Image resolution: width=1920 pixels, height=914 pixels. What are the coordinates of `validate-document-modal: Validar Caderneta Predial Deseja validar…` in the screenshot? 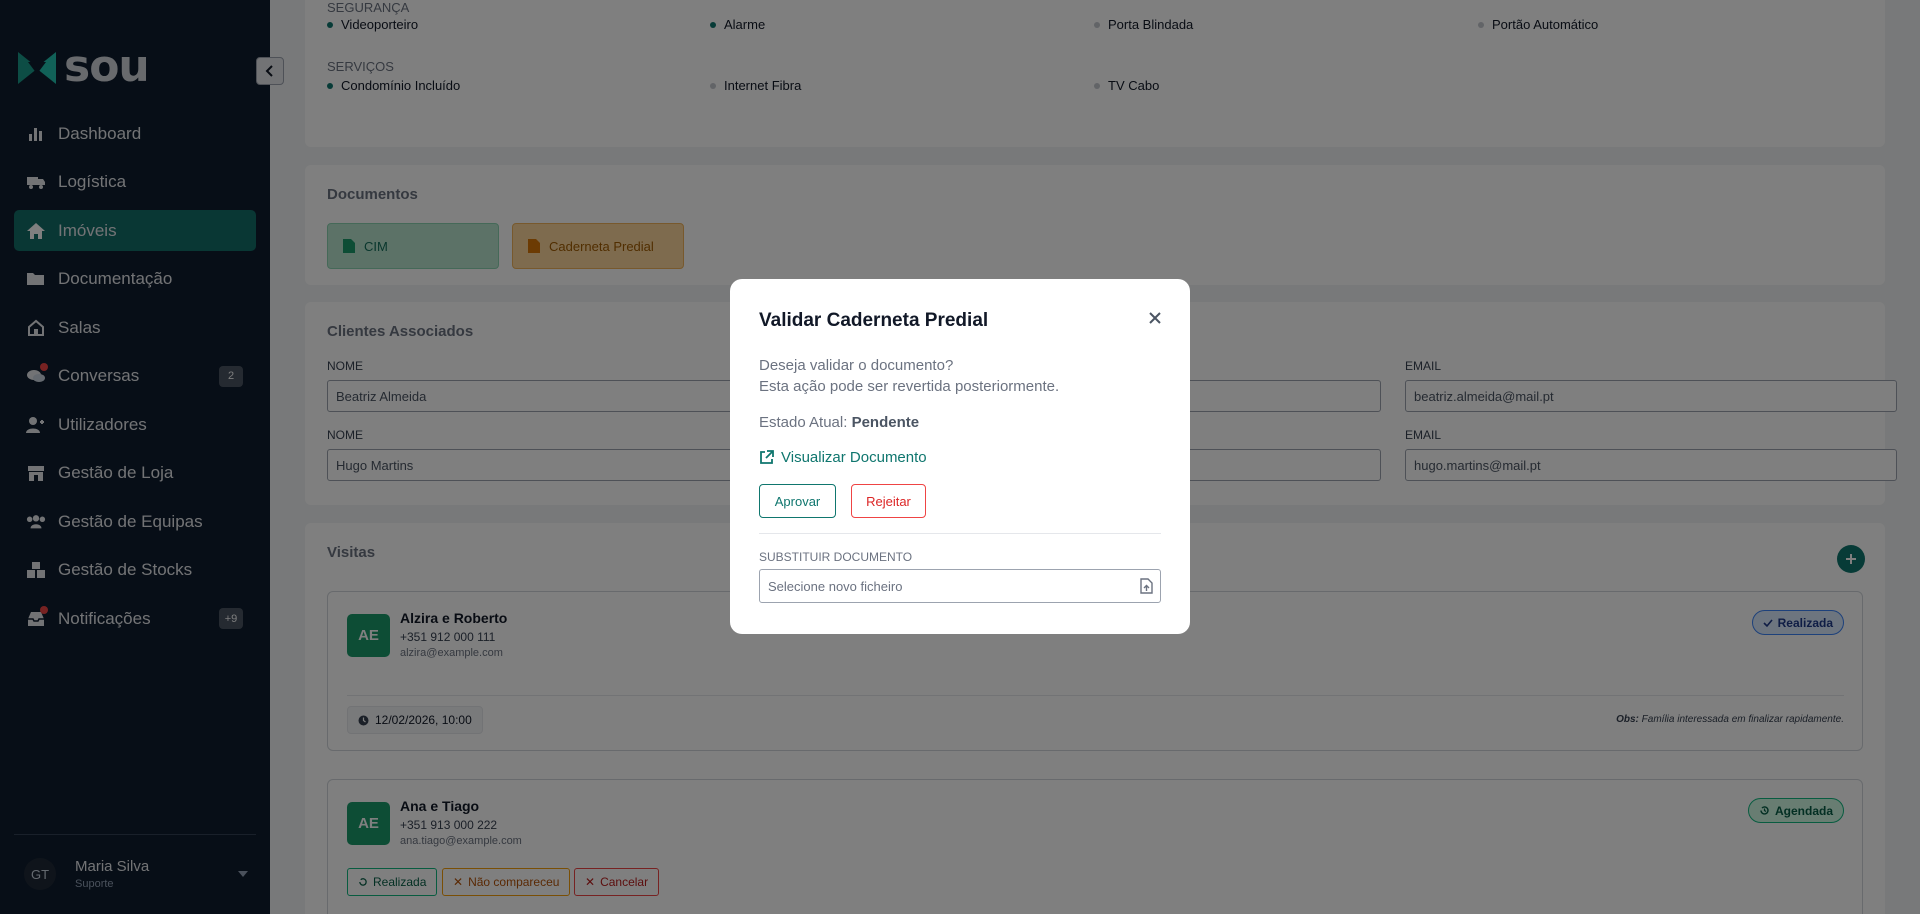 It's located at (960, 456).